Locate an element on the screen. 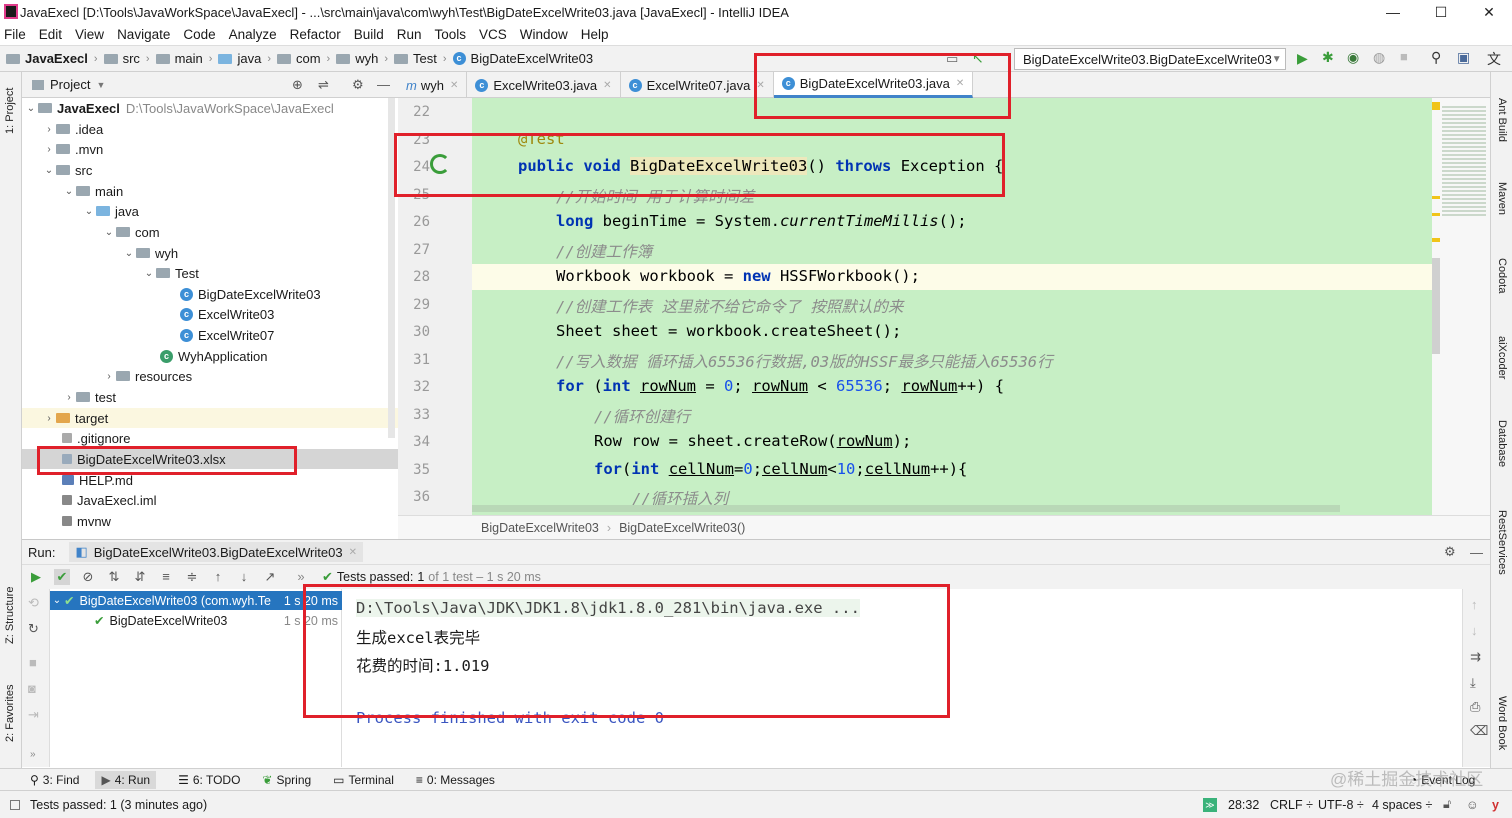 This screenshot has height=818, width=1512. tree-item: JavaExecl.iml is located at coordinates (109, 500).